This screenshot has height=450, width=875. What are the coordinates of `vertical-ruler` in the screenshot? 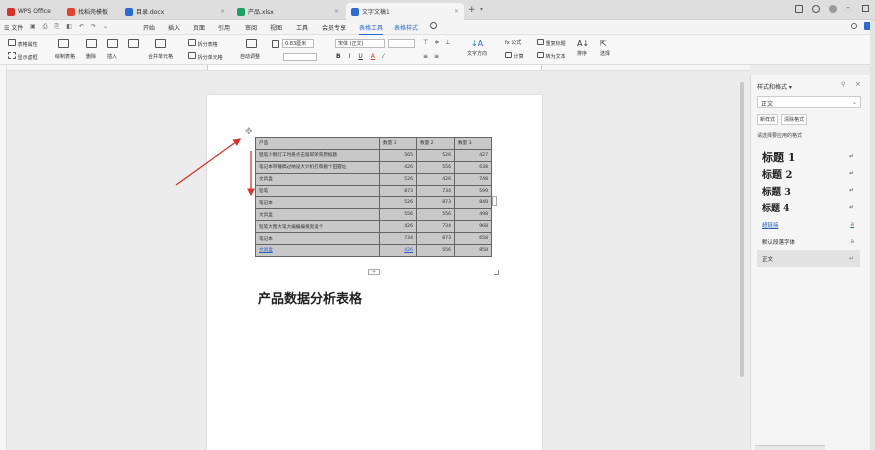 It's located at (3, 257).